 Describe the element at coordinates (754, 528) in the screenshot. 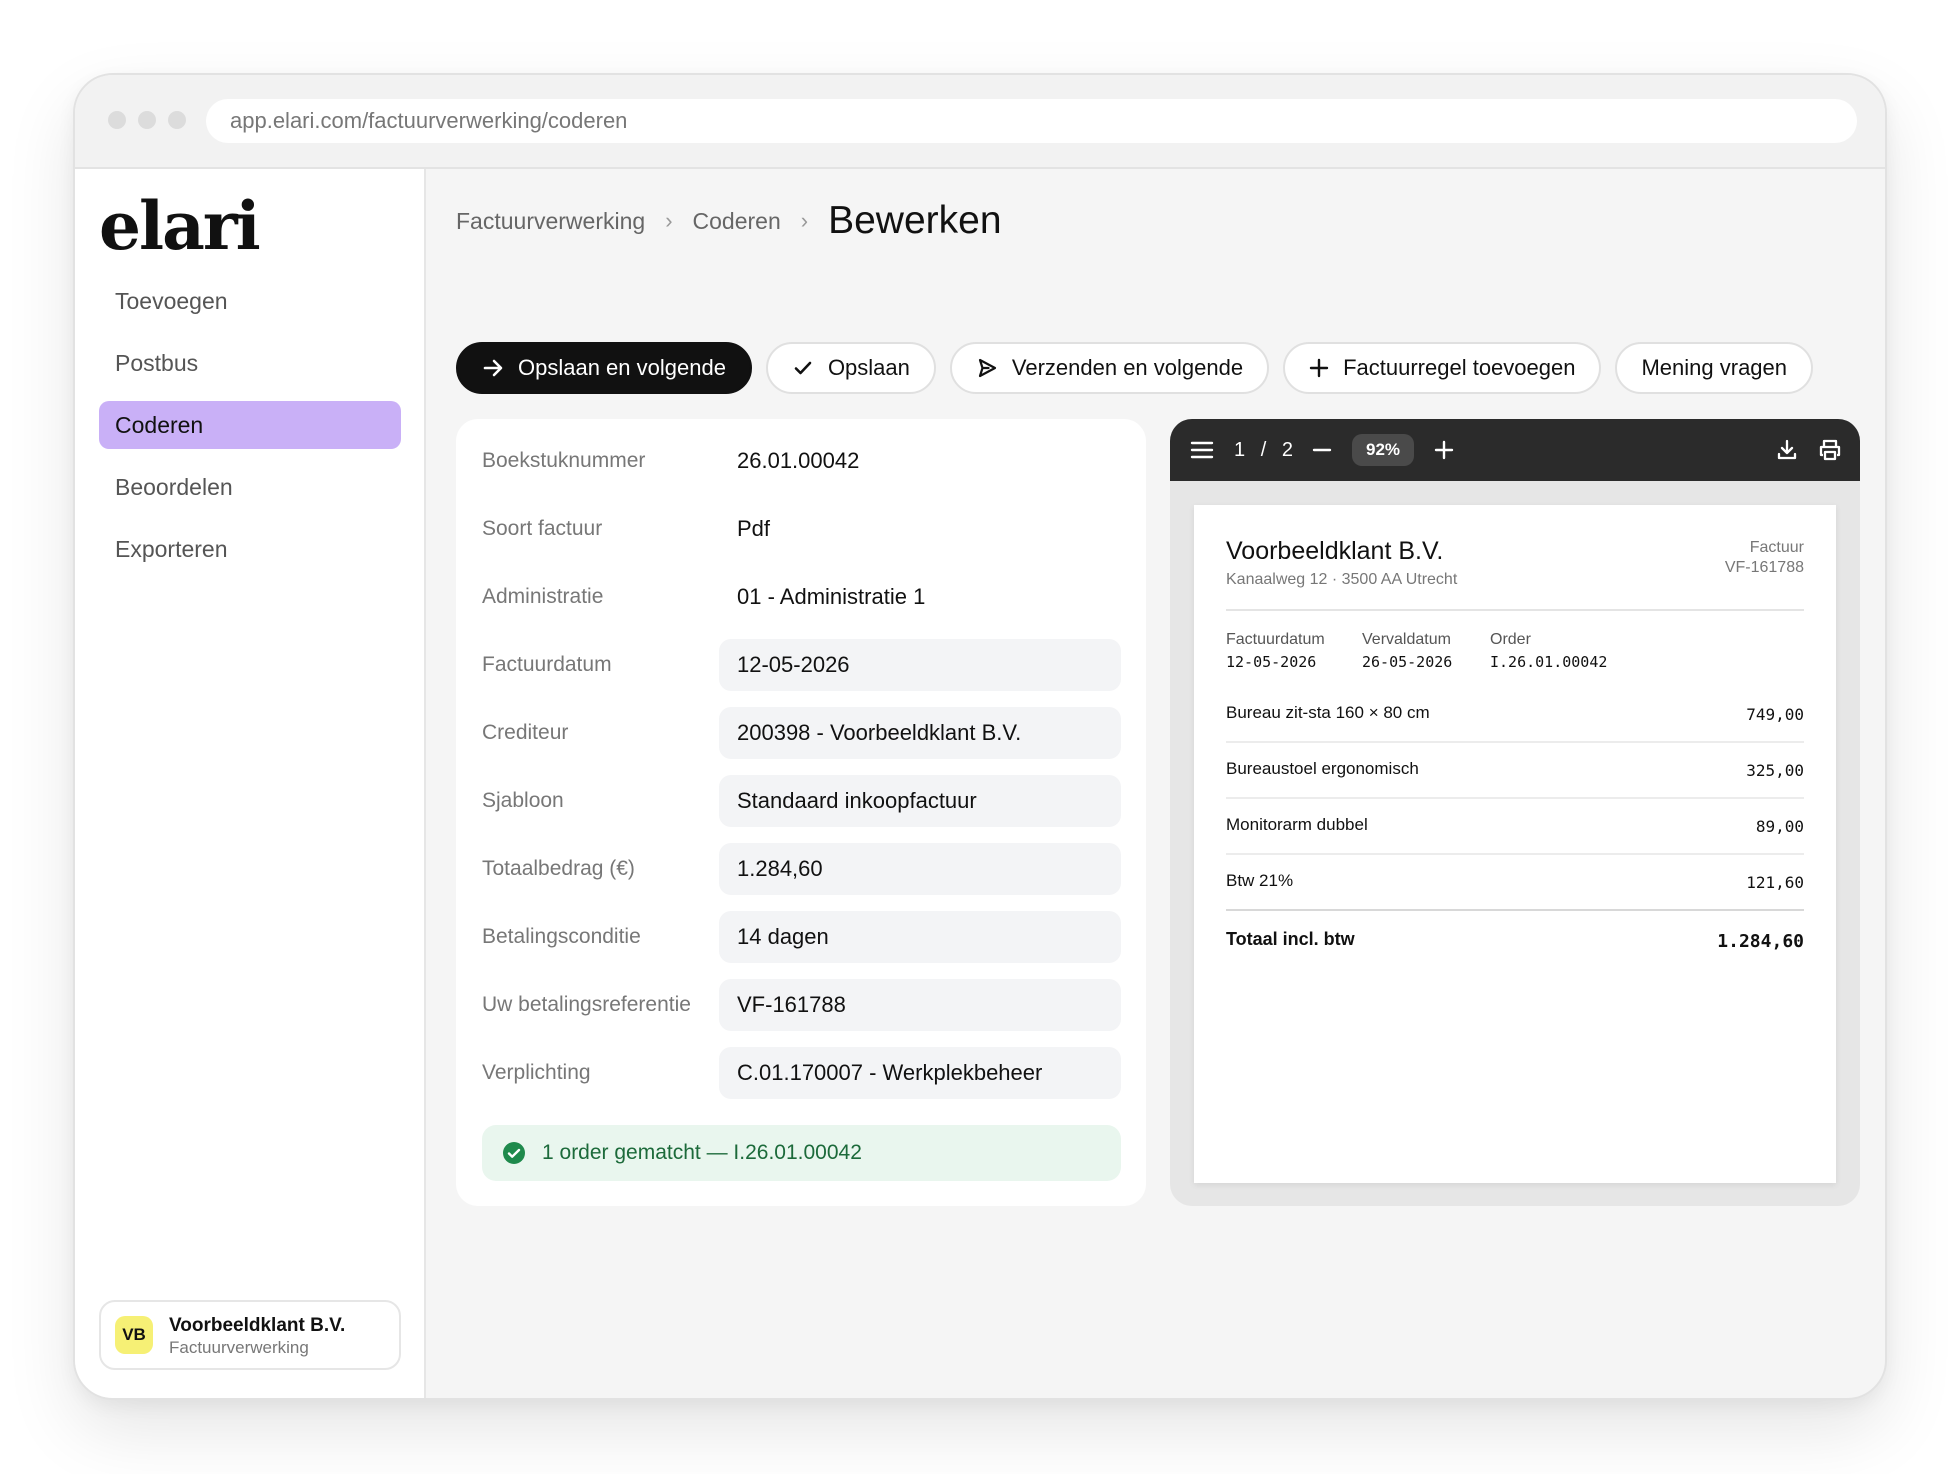

I see `field-value: Pdf` at that location.